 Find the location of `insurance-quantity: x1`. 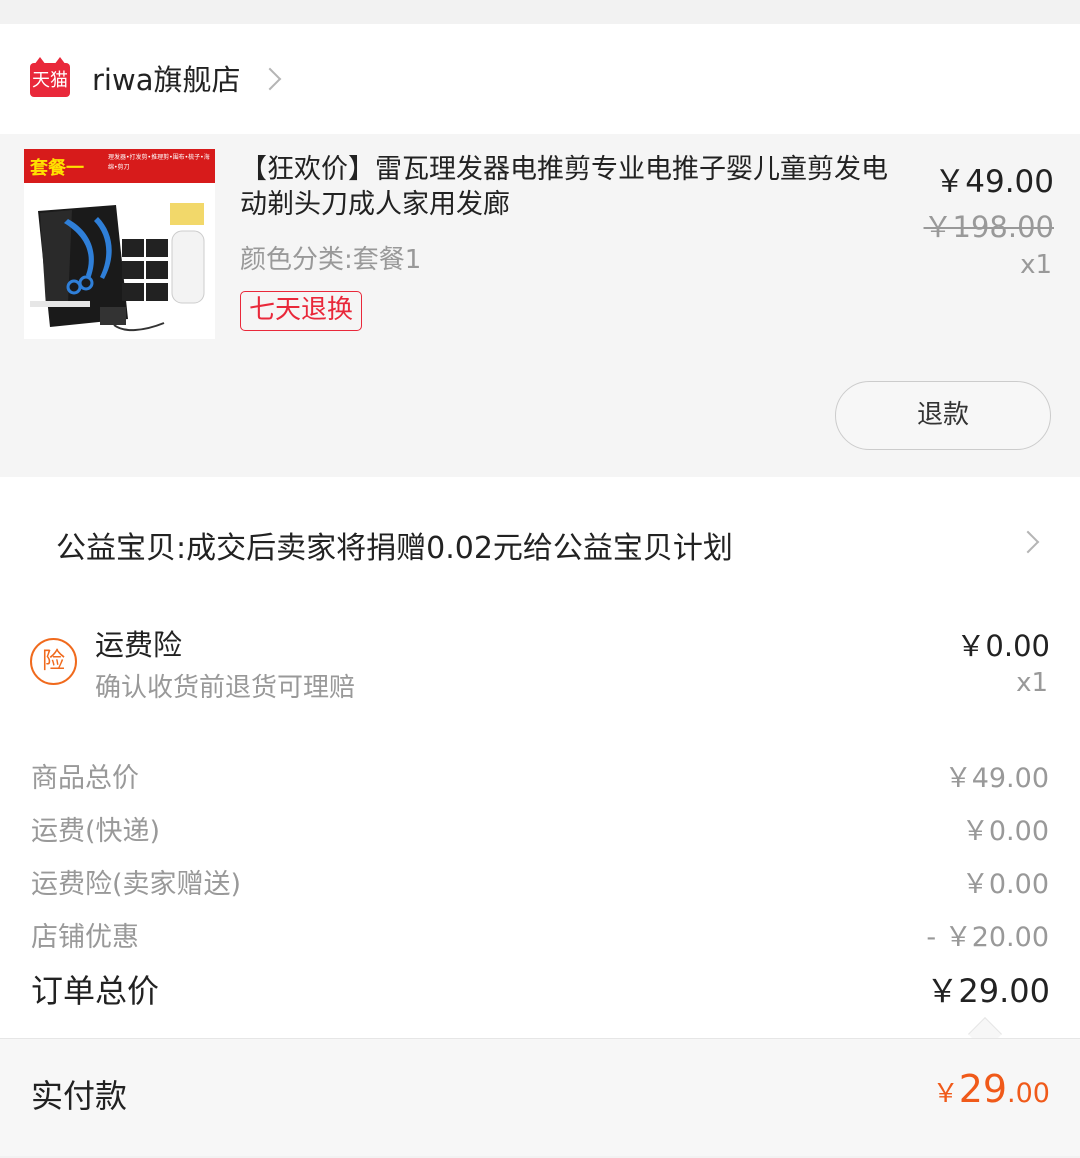

insurance-quantity: x1 is located at coordinates (1032, 683).